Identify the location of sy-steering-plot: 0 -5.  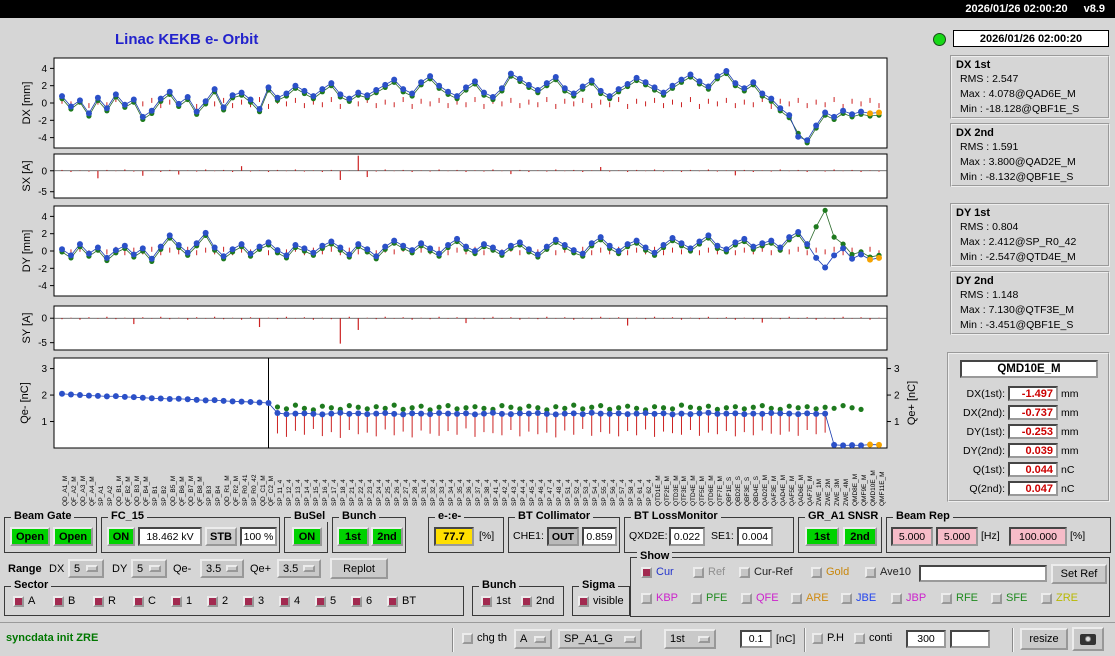
(460, 328).